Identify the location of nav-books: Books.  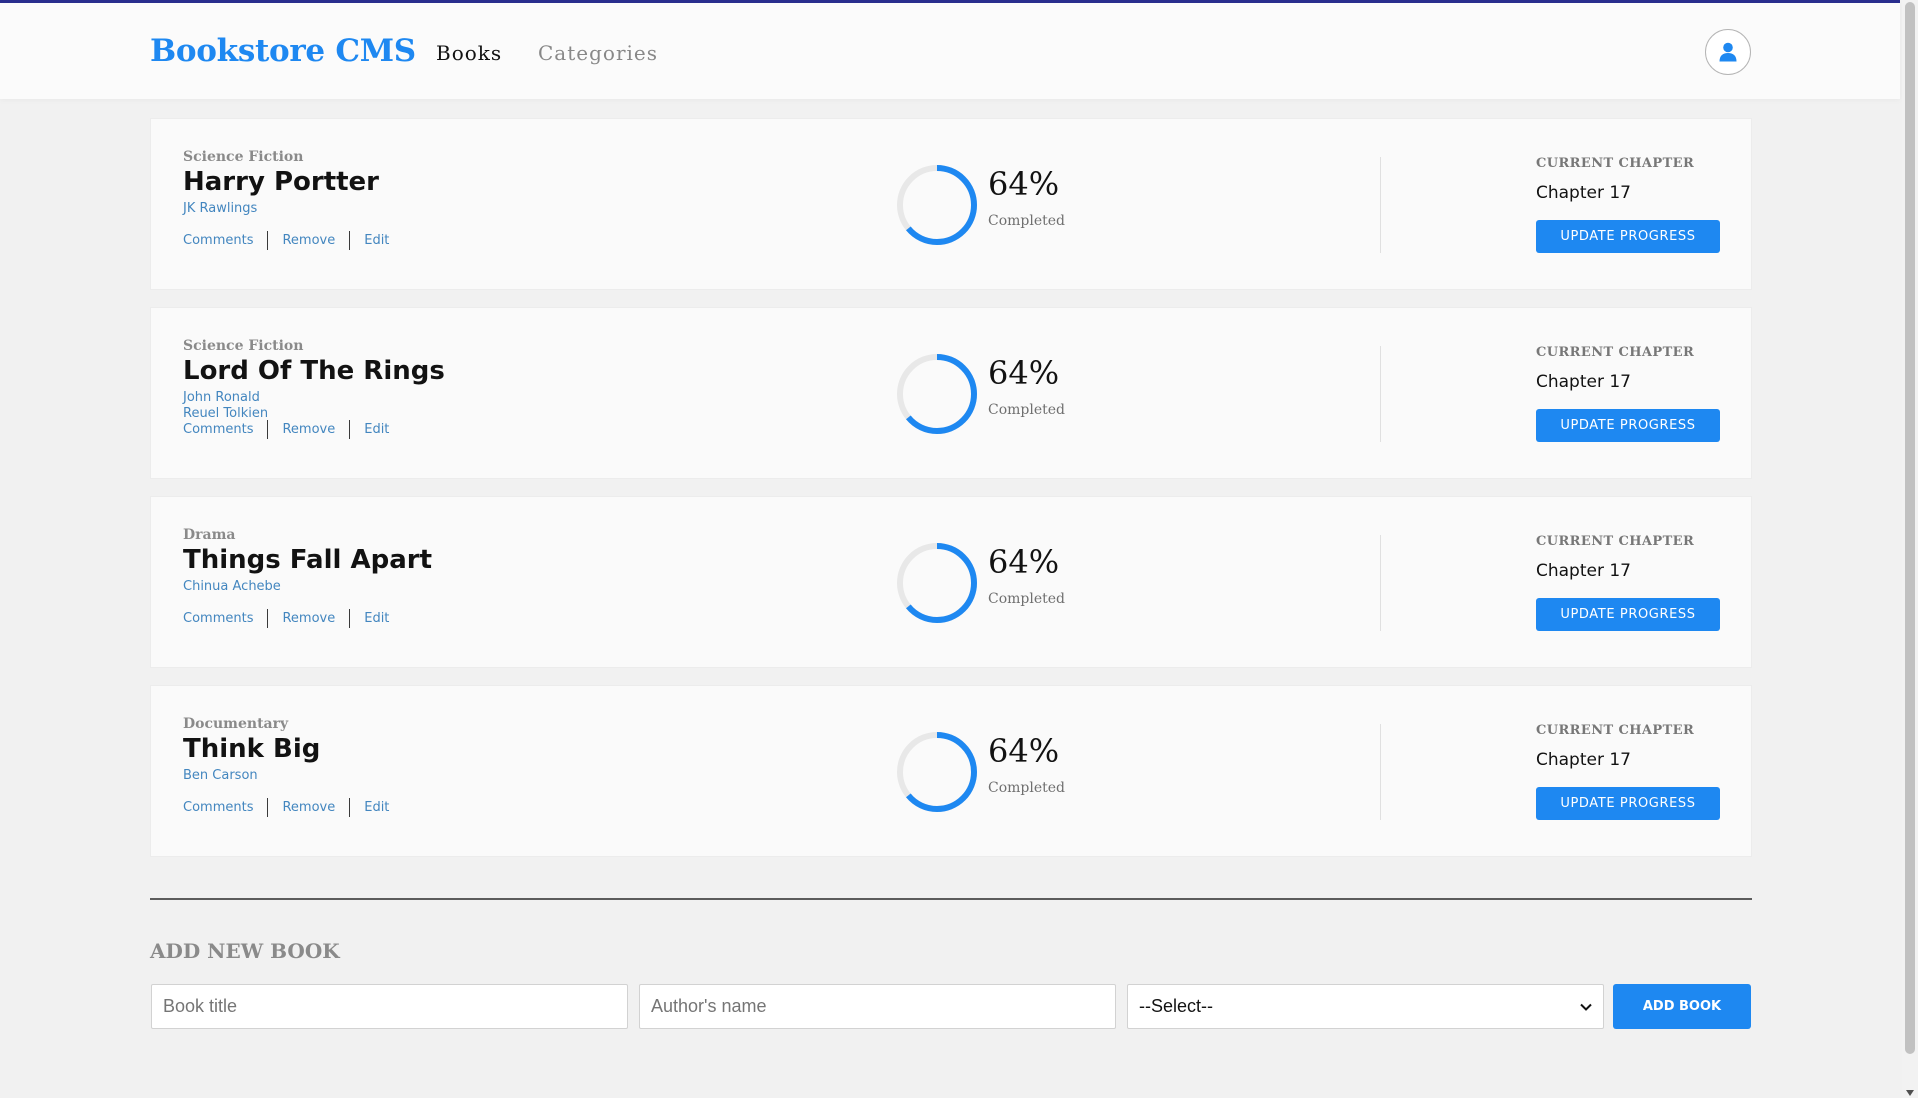
(469, 53).